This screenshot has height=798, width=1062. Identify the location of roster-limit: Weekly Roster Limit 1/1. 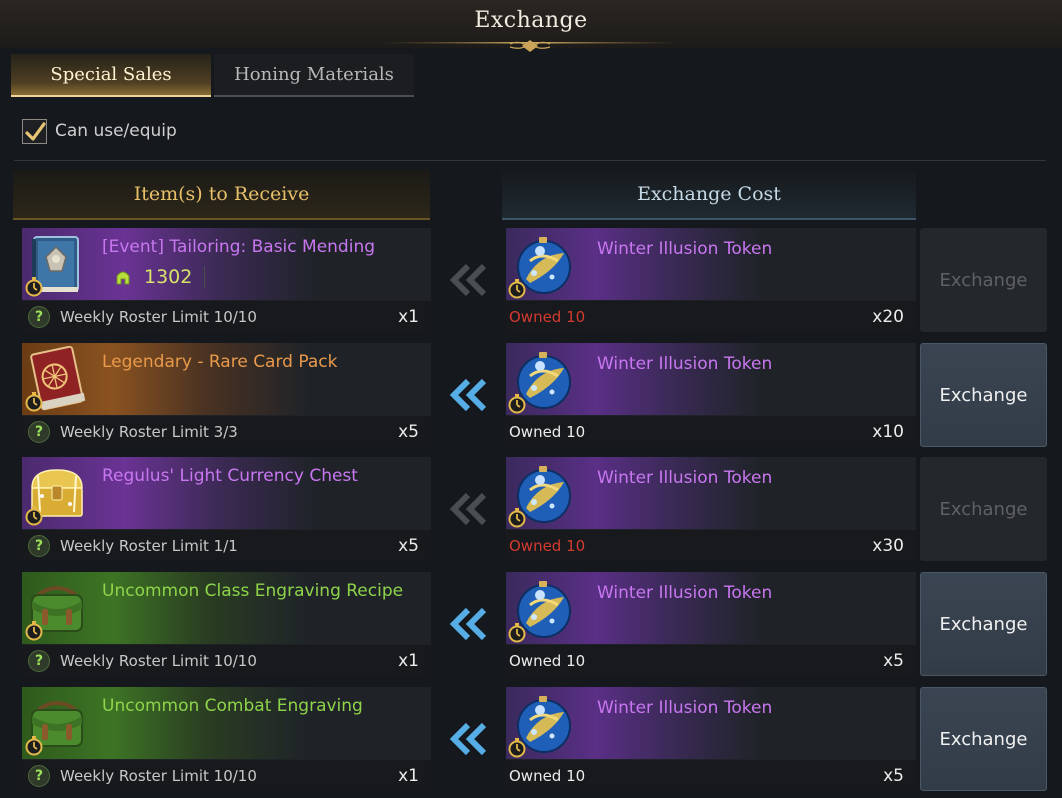
(149, 545).